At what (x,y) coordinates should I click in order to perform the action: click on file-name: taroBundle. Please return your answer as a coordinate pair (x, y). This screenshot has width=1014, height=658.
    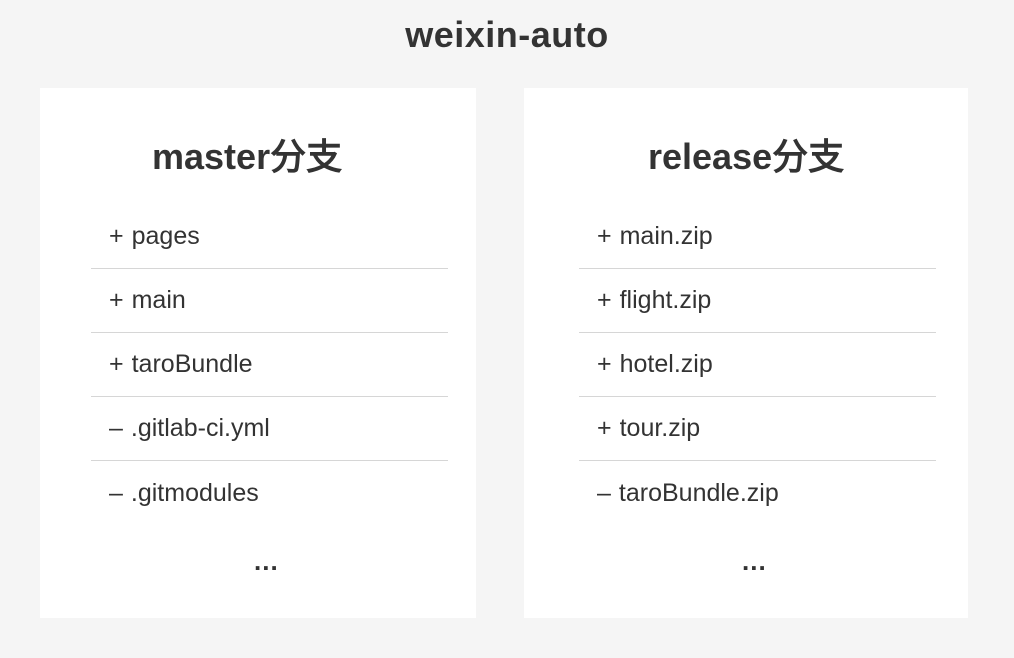
    Looking at the image, I should click on (192, 364).